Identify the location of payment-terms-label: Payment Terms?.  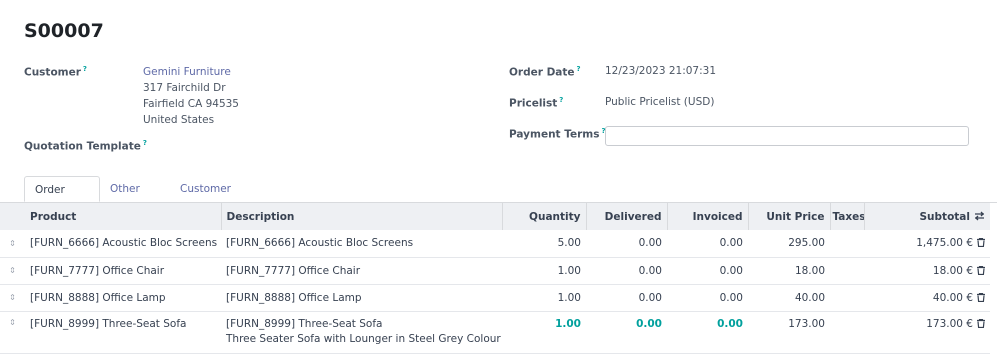
(557, 134).